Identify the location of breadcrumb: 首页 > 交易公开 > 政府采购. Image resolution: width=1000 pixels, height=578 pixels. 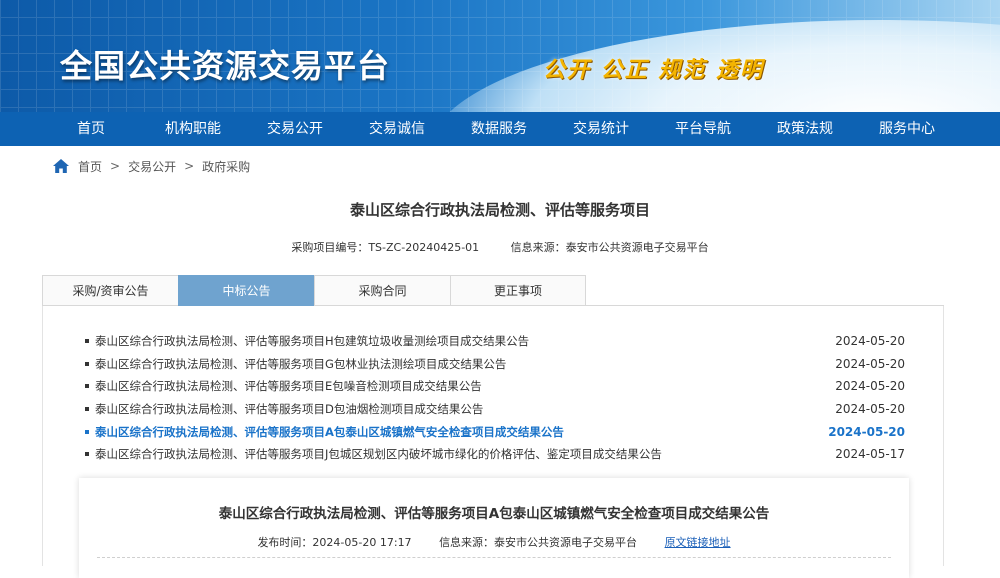
(151, 166).